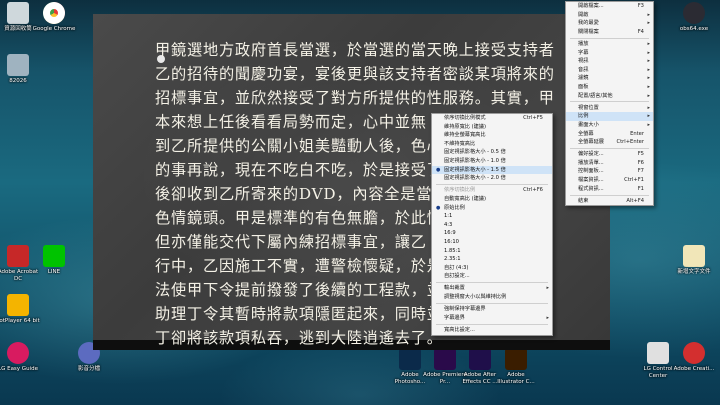 This screenshot has height=405, width=720. Describe the element at coordinates (20, 357) in the screenshot. I see `desktop-shortcut: LG Easy Guide` at that location.